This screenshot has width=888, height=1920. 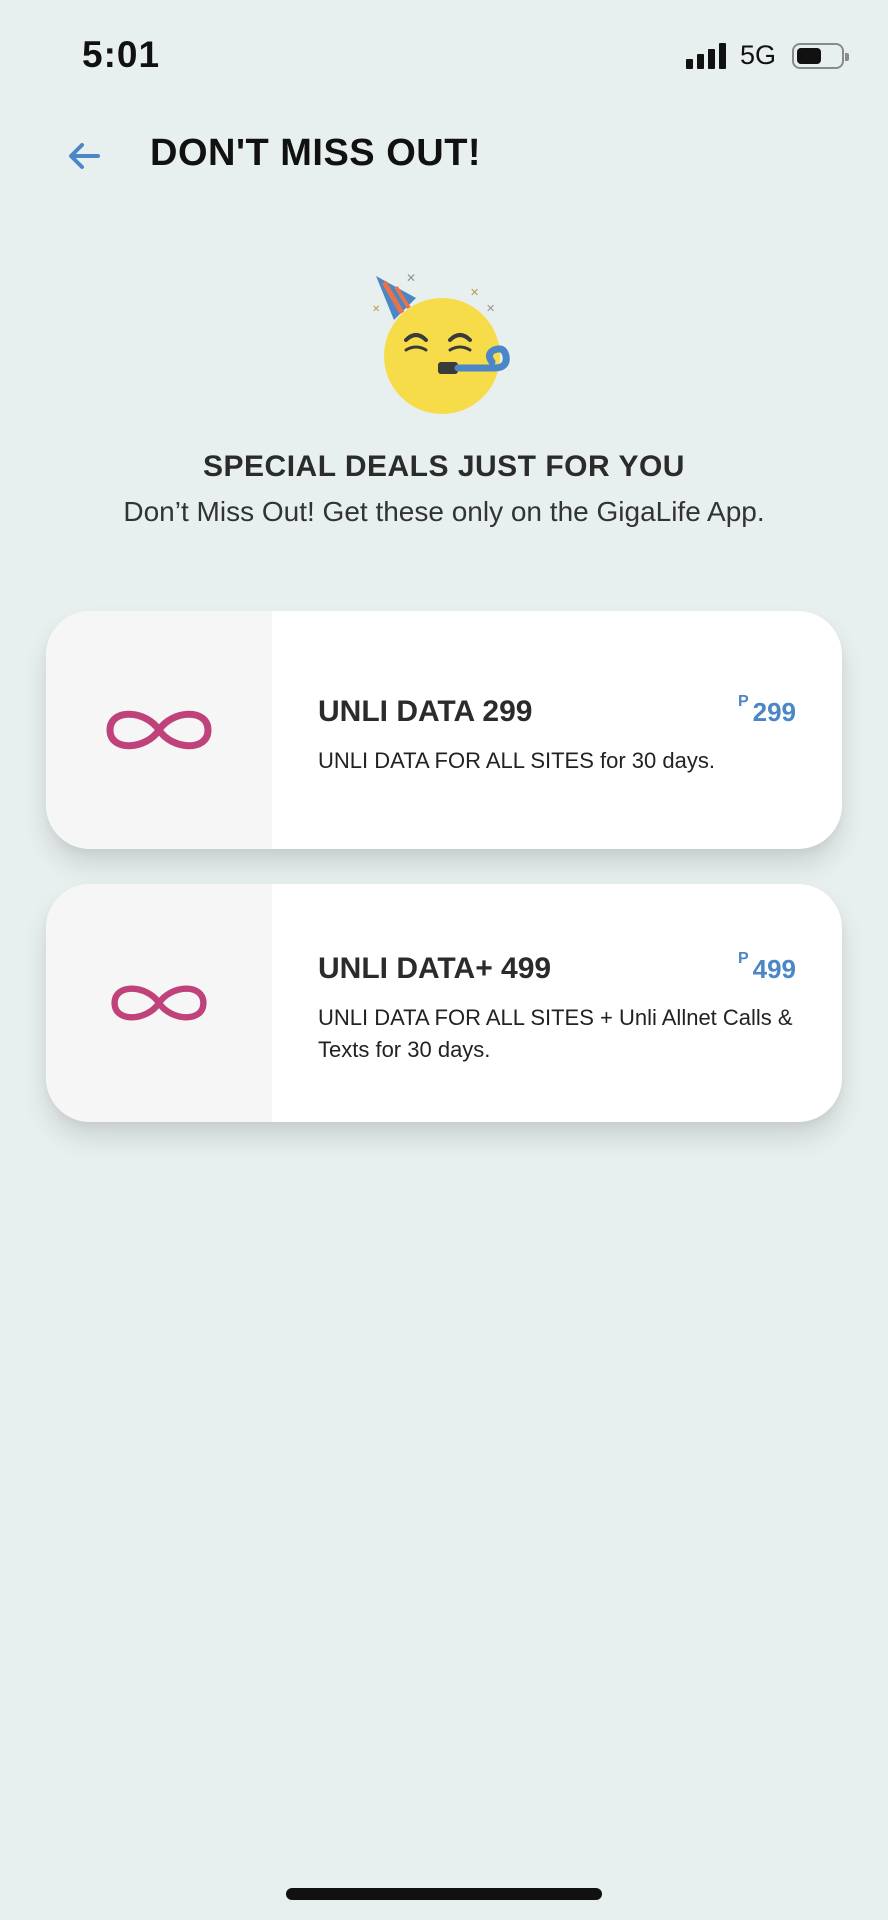 I want to click on deal-description: UNLI DATA FOR ALL SITES for 30 days., so click(x=516, y=760).